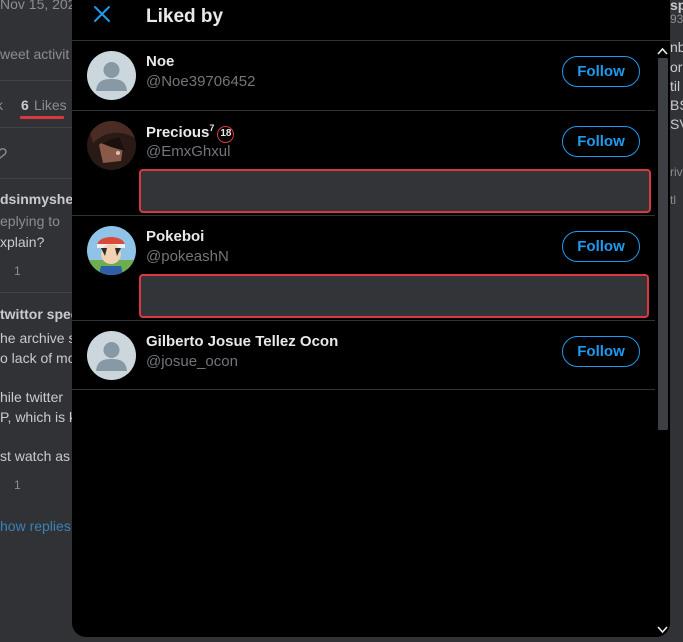 This screenshot has height=642, width=683. What do you see at coordinates (363, 268) in the screenshot?
I see `user-row: Pokeboi @pokeashN Follow` at bounding box center [363, 268].